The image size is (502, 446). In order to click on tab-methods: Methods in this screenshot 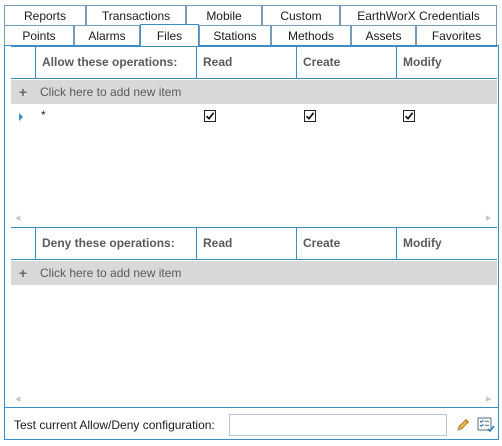, I will do `click(311, 35)`.